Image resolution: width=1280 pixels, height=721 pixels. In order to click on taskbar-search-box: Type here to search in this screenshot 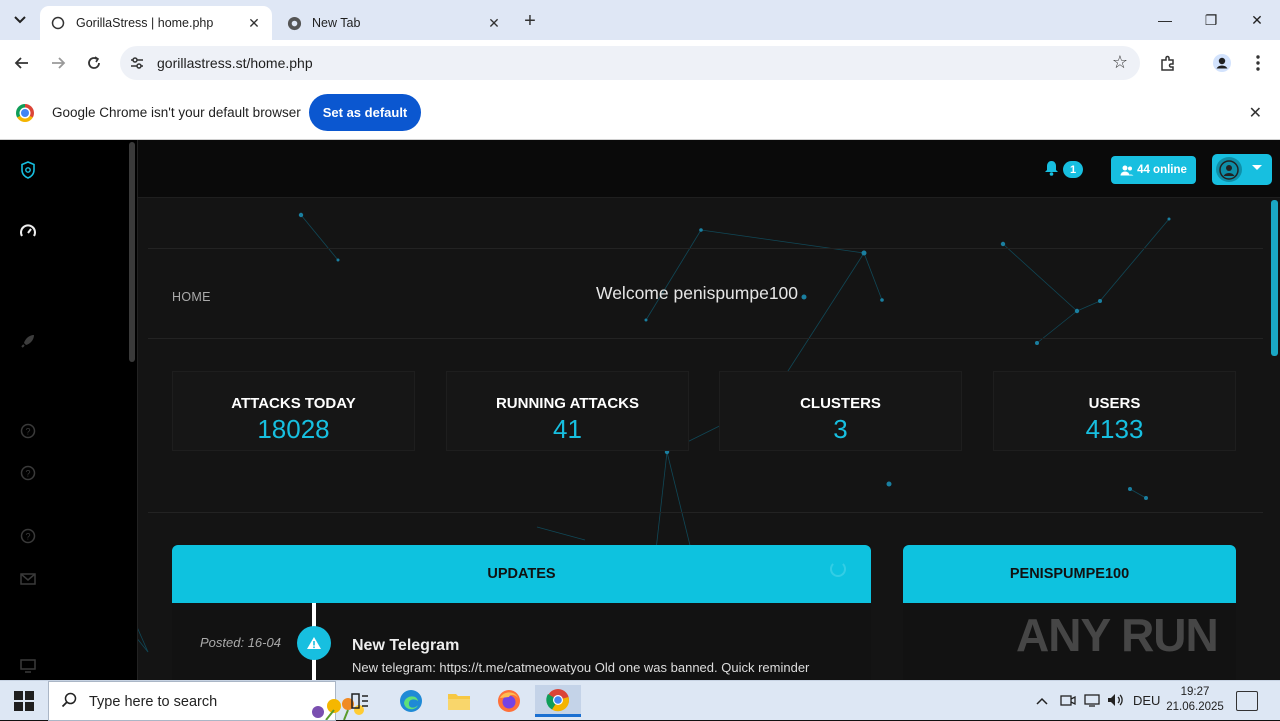, I will do `click(206, 701)`.